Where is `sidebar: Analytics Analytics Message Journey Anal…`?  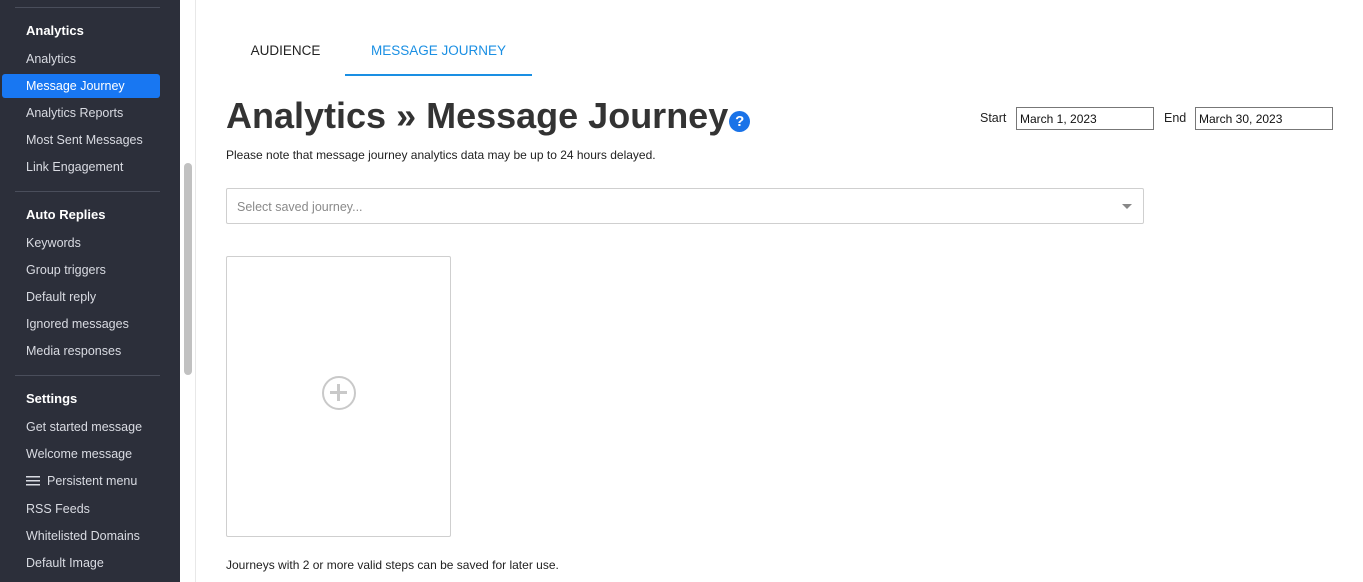
sidebar: Analytics Analytics Message Journey Anal… is located at coordinates (90, 291).